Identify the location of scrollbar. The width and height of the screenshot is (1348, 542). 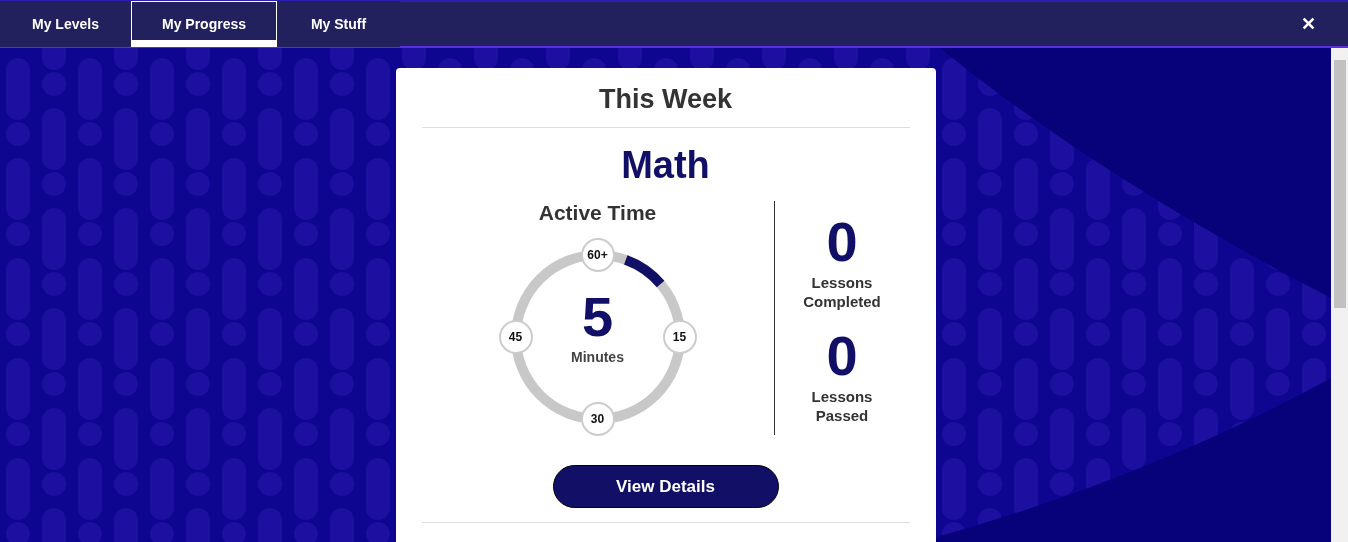
(1339, 295).